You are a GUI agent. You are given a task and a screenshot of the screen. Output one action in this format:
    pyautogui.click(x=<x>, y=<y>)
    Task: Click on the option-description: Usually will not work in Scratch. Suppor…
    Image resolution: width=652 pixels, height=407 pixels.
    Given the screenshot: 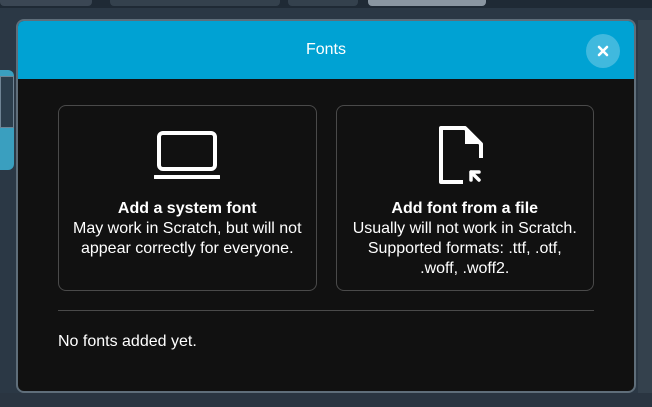 What is the action you would take?
    pyautogui.click(x=464, y=248)
    